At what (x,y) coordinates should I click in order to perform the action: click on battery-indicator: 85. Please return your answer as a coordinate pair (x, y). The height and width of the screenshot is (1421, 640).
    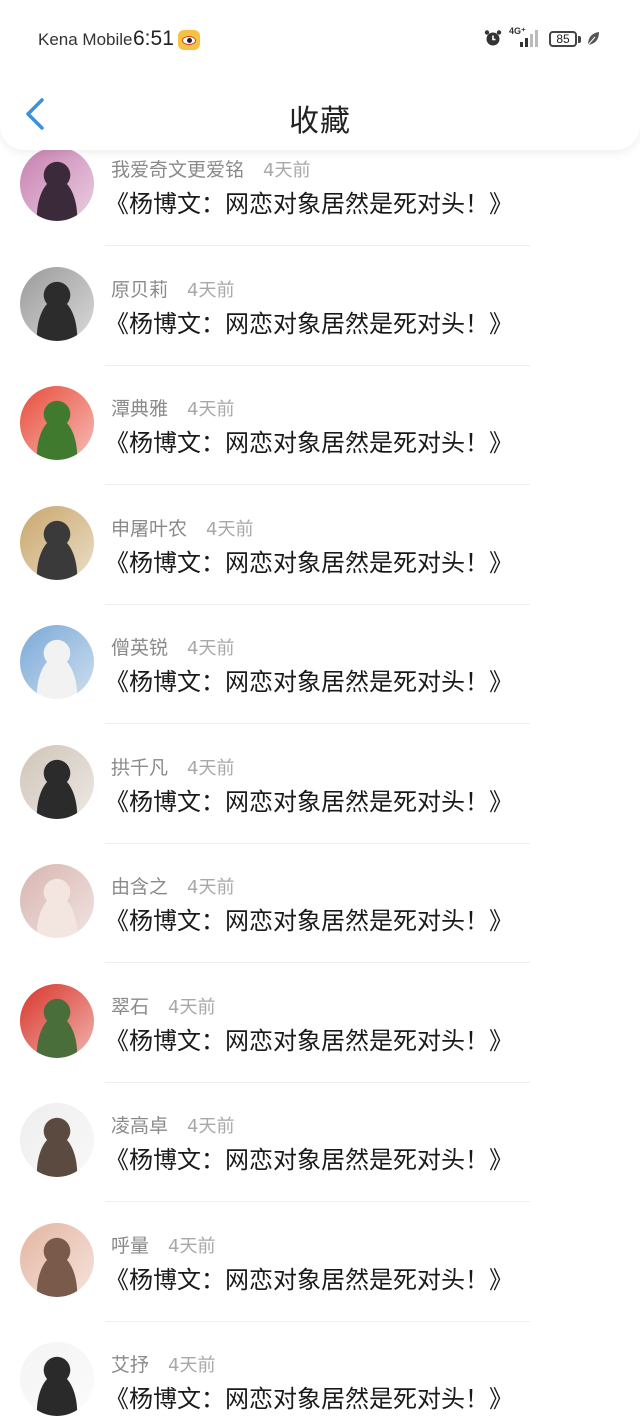
    Looking at the image, I should click on (563, 39).